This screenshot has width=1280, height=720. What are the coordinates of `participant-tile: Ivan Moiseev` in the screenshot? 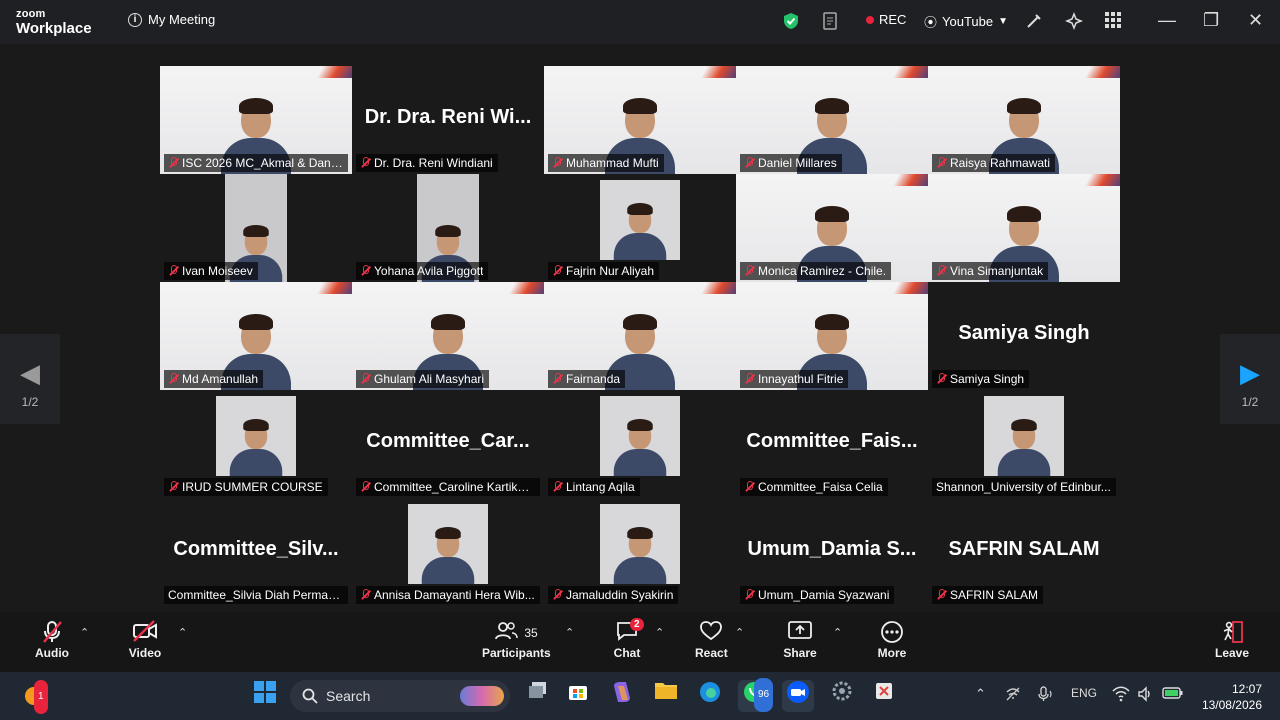 It's located at (256, 228).